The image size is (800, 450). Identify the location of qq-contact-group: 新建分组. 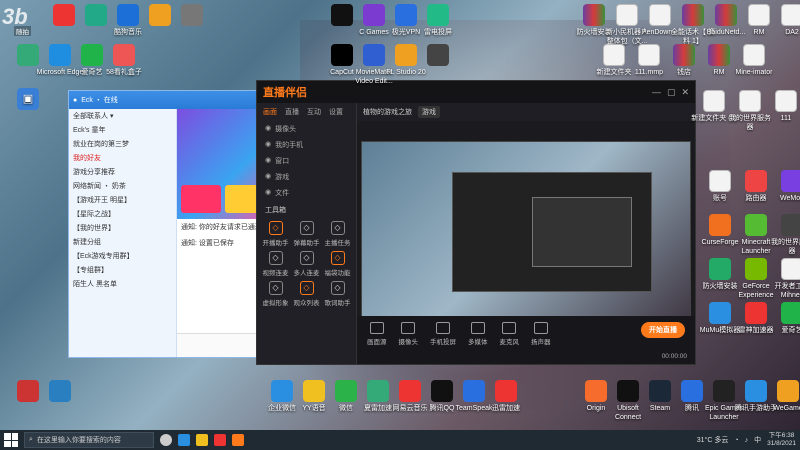
(122, 242).